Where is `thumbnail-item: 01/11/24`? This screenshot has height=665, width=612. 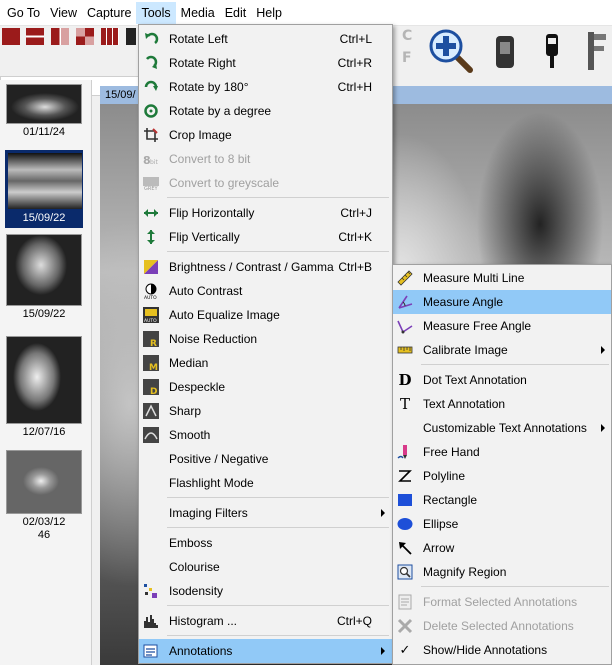 thumbnail-item: 01/11/24 is located at coordinates (44, 111).